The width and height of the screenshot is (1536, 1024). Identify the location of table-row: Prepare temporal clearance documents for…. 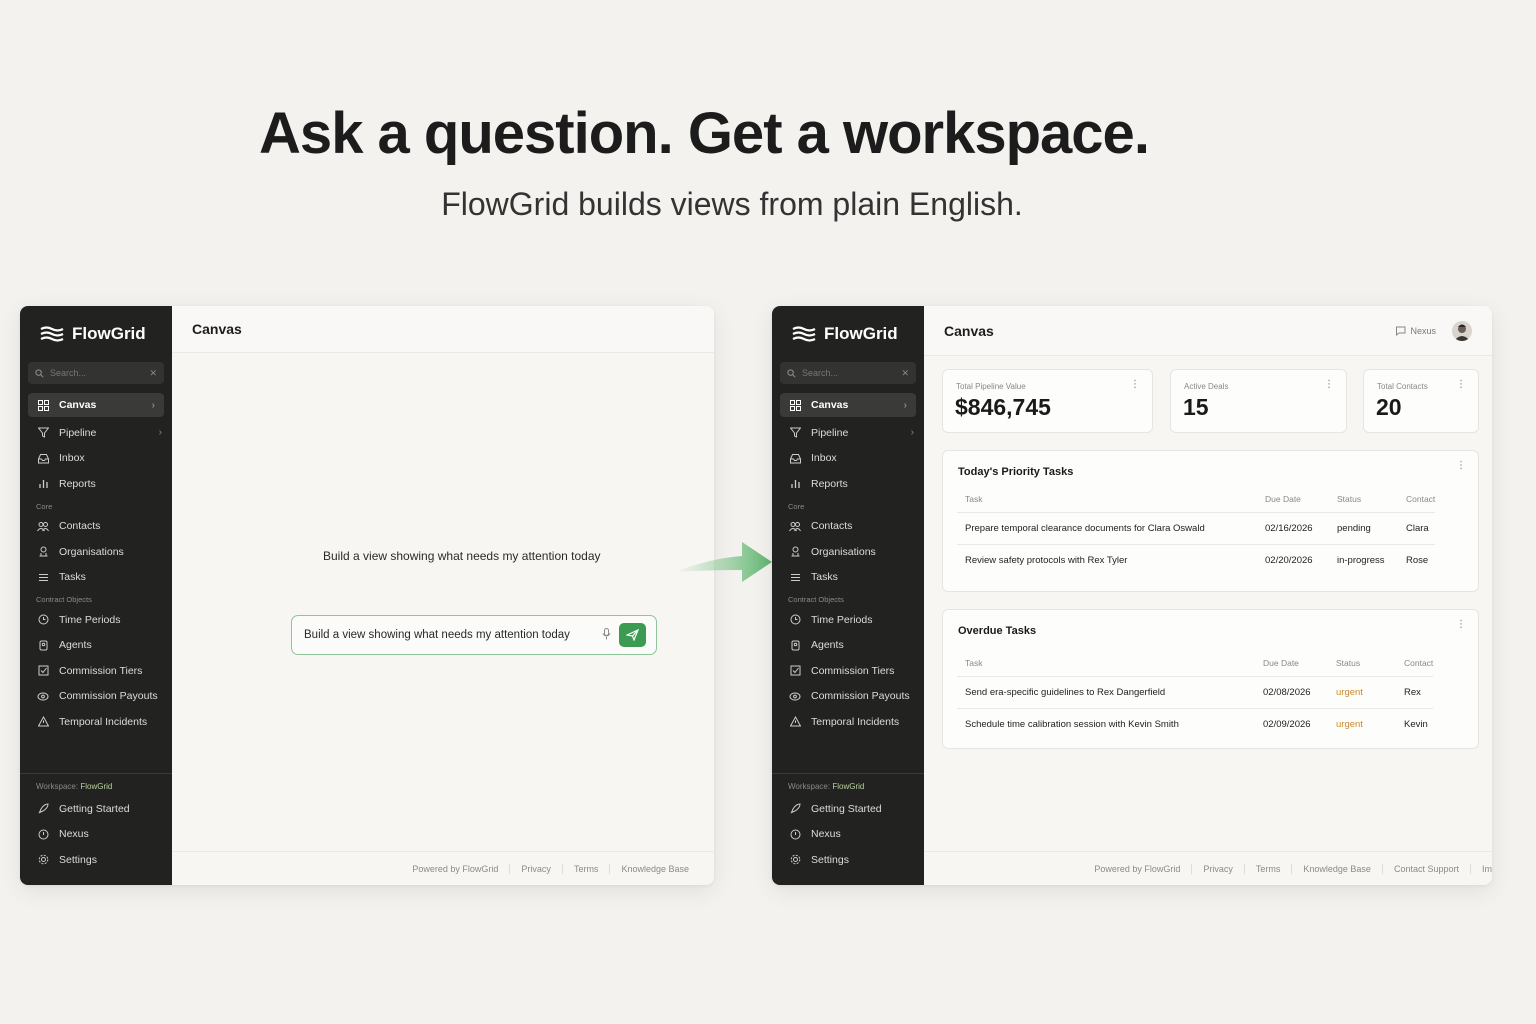
(1196, 528).